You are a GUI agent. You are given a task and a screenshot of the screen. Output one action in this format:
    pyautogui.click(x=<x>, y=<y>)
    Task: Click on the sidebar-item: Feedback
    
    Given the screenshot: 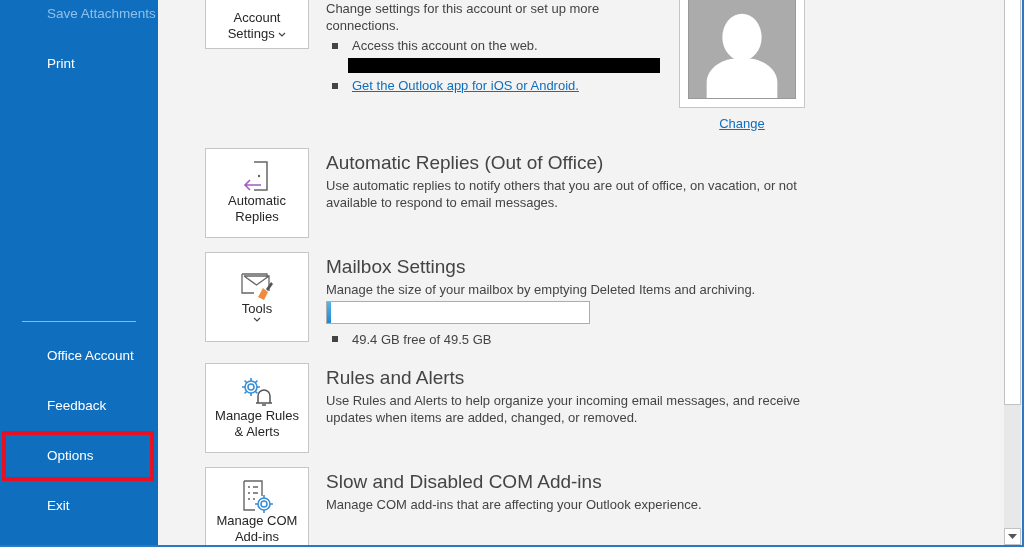 What is the action you would take?
    pyautogui.click(x=78, y=406)
    